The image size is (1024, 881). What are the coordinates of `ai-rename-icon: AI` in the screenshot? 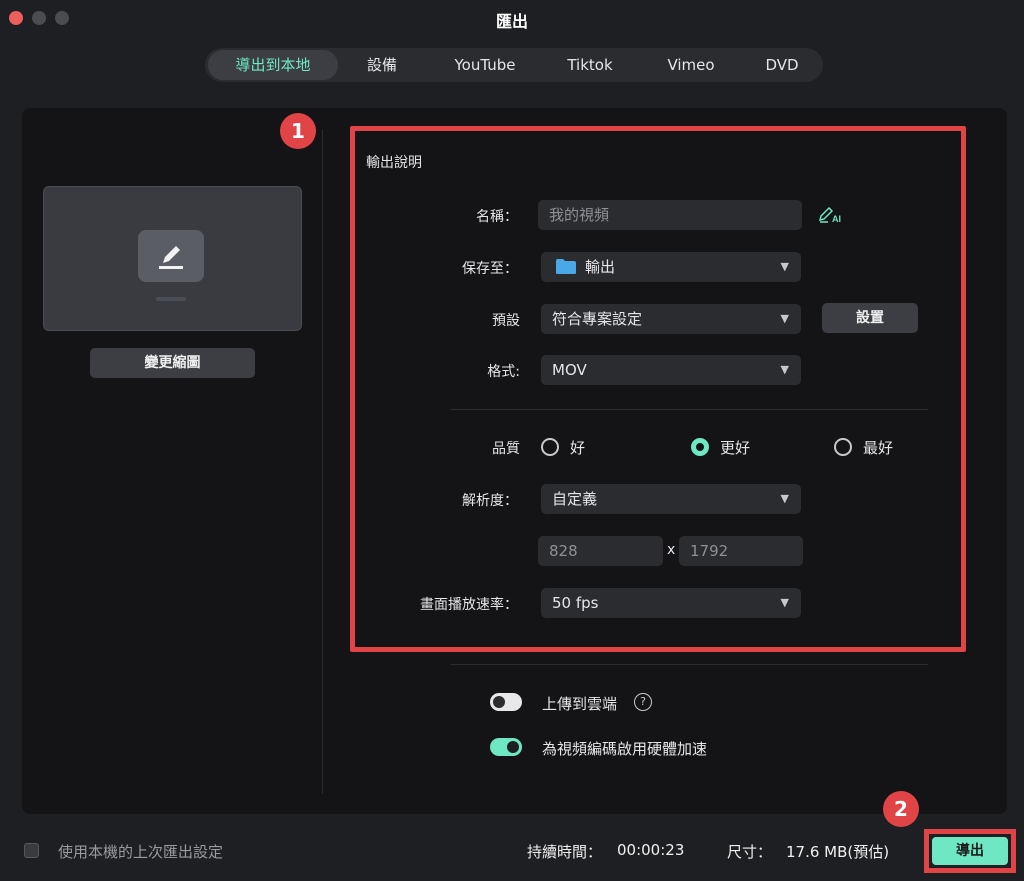 It's located at (833, 215).